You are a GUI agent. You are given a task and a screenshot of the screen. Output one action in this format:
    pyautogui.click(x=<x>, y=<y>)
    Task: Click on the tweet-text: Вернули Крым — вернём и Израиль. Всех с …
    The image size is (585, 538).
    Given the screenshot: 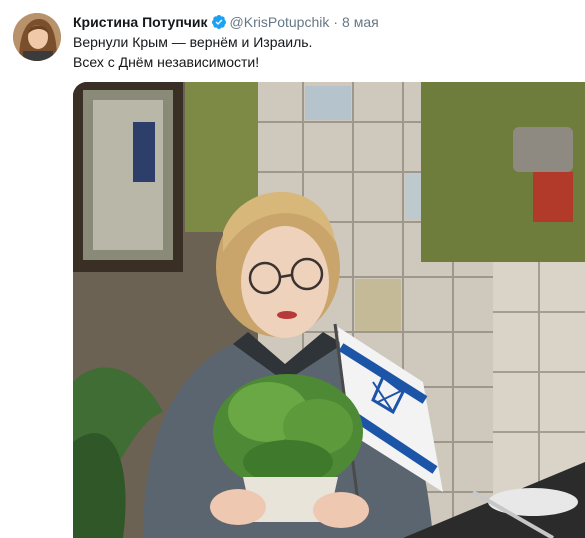 What is the action you would take?
    pyautogui.click(x=192, y=52)
    